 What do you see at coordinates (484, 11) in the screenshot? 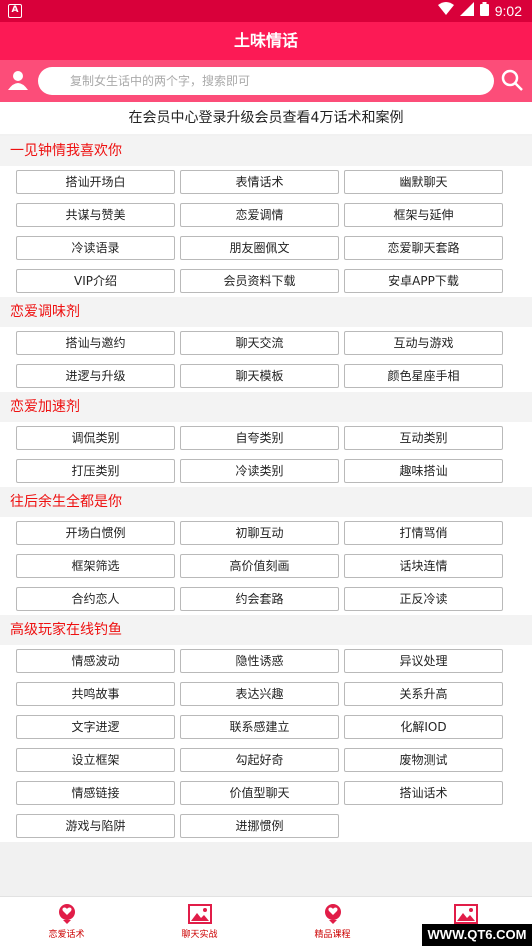
I see `battery-icon` at bounding box center [484, 11].